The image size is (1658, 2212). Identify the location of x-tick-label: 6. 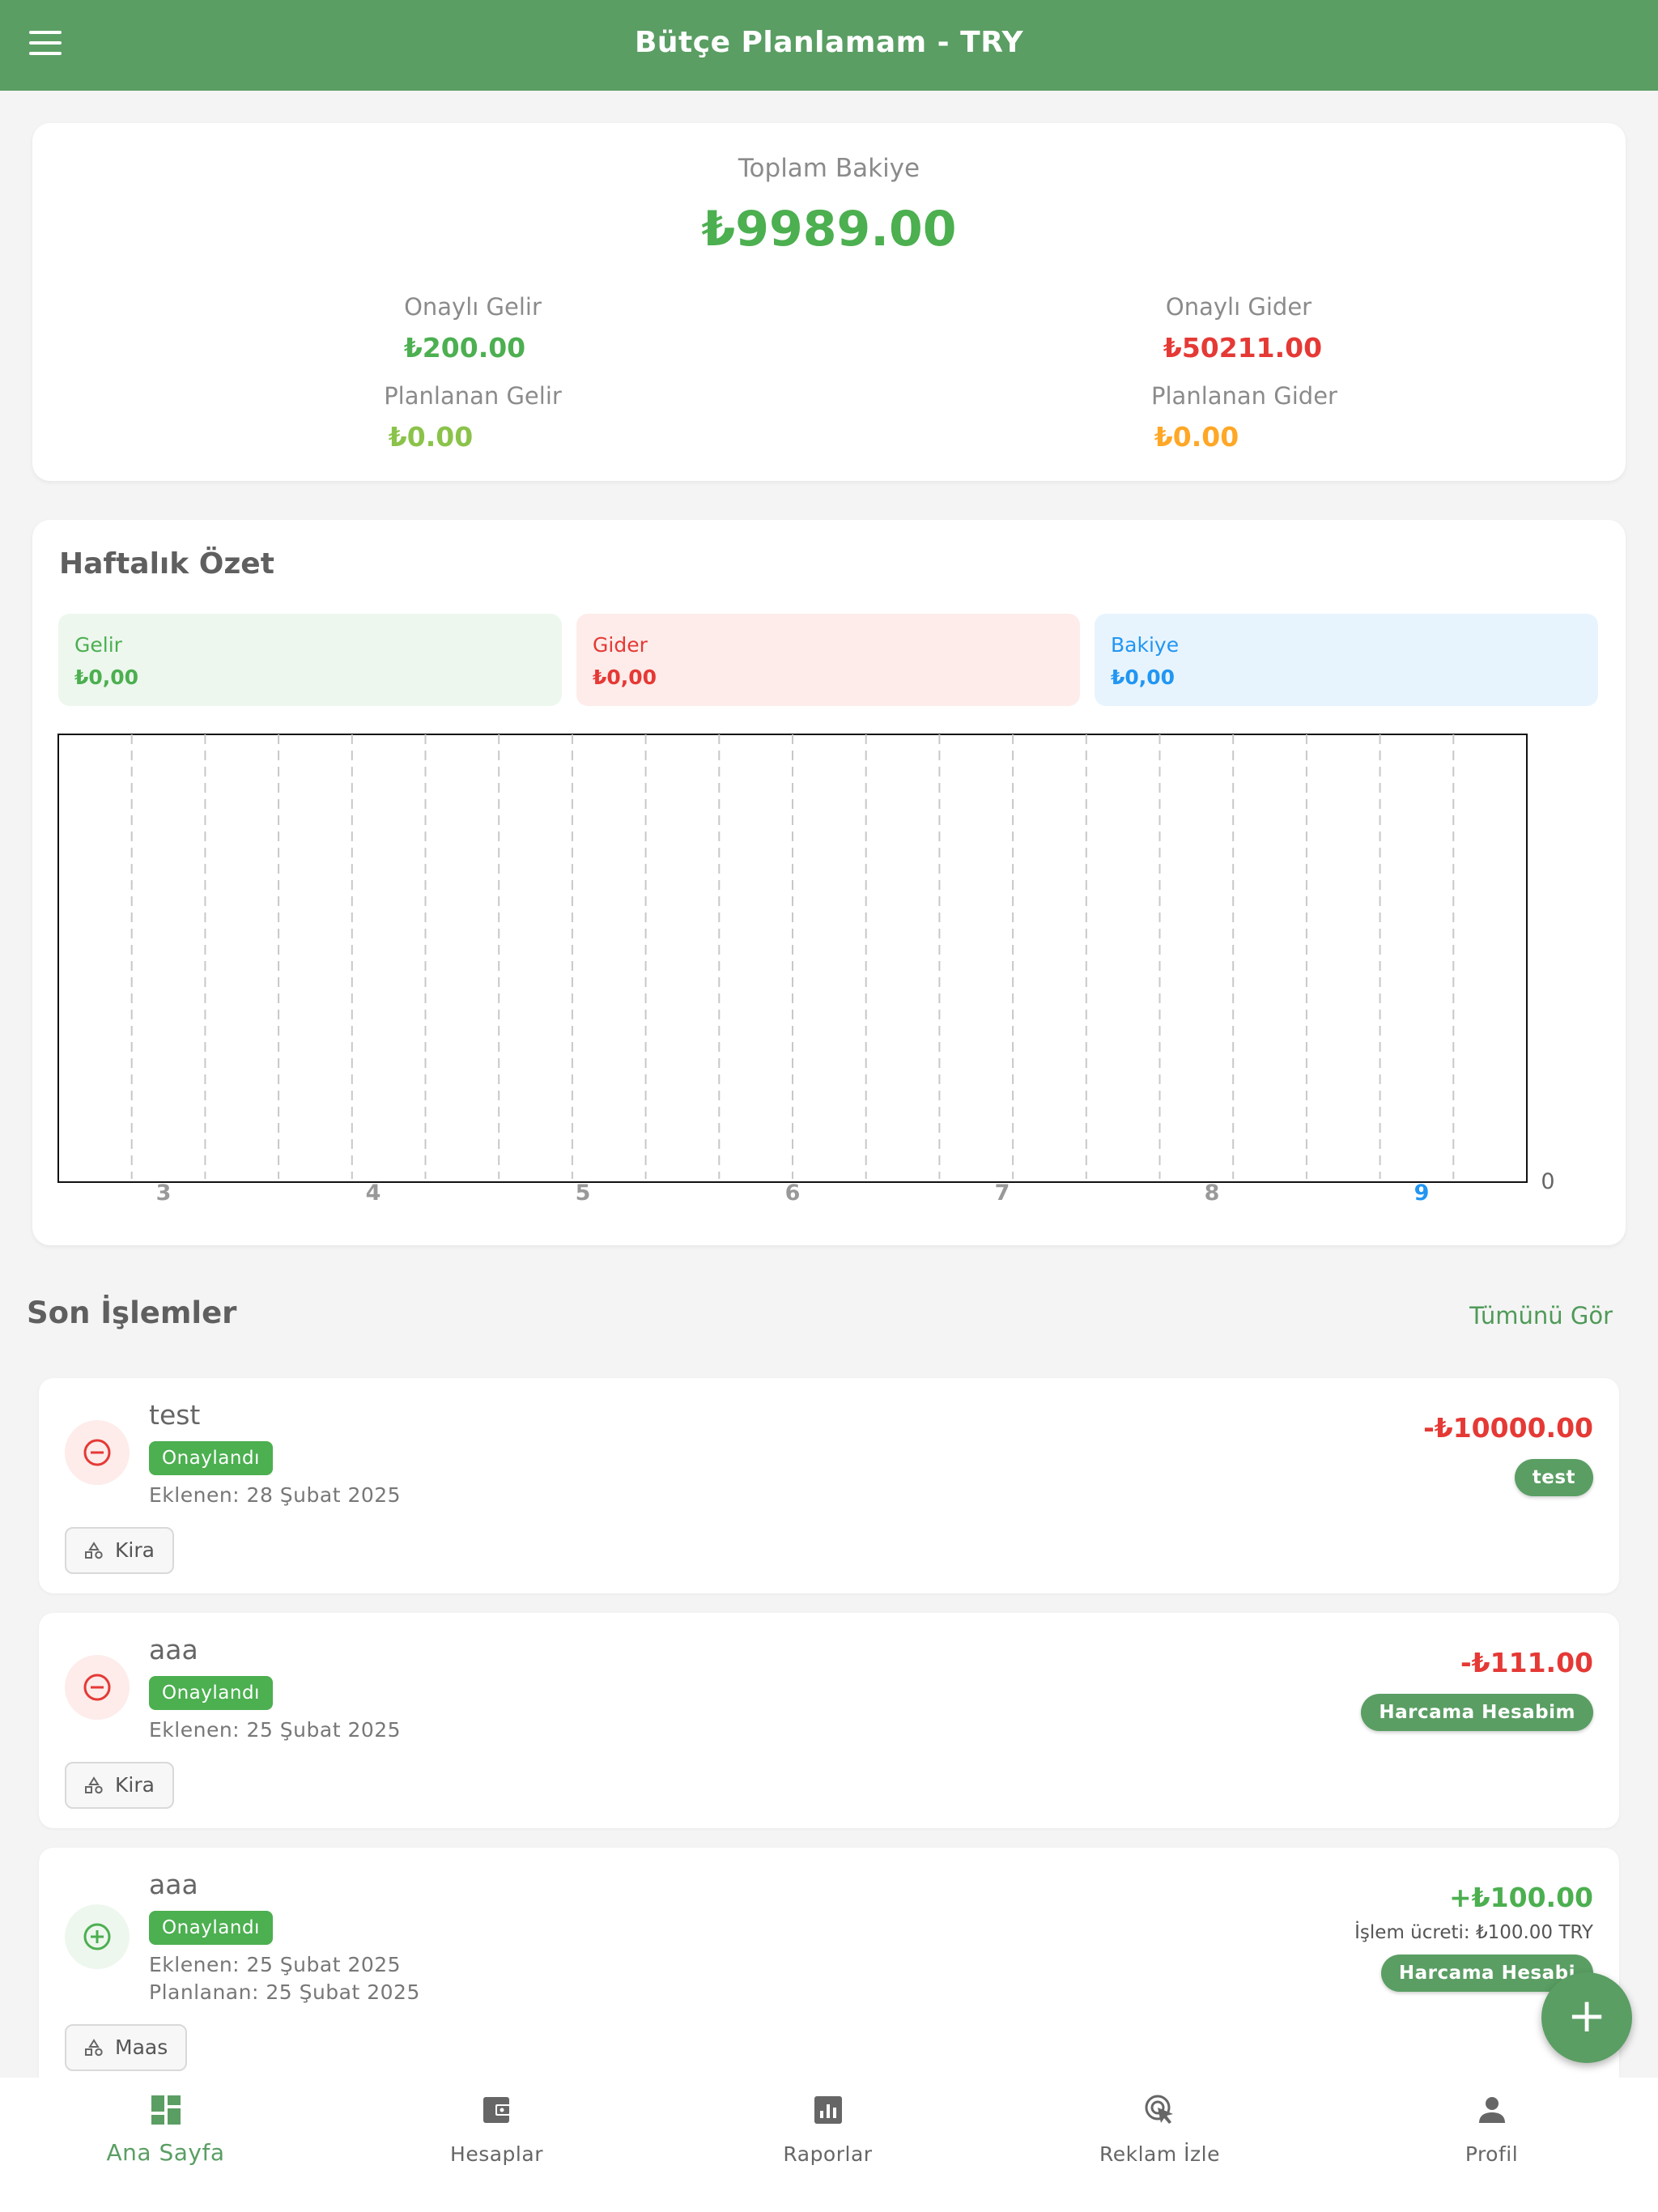
(792, 1193).